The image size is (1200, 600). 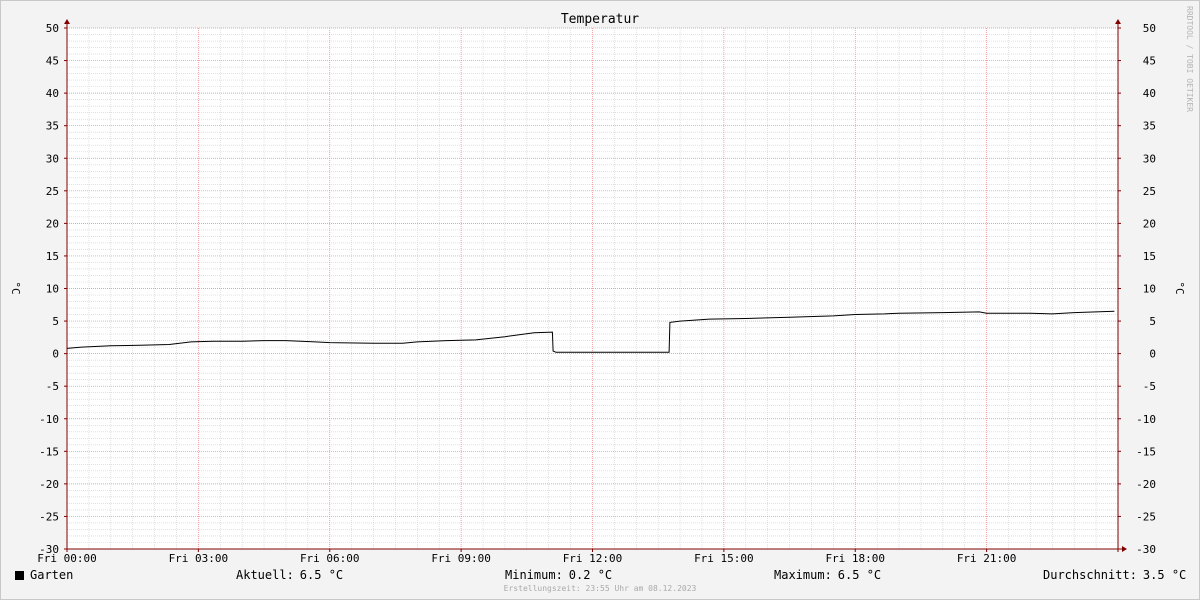 I want to click on y-axis-left-labels: 50454035302520151050-5-10-15-20-25-30, so click(x=49, y=289).